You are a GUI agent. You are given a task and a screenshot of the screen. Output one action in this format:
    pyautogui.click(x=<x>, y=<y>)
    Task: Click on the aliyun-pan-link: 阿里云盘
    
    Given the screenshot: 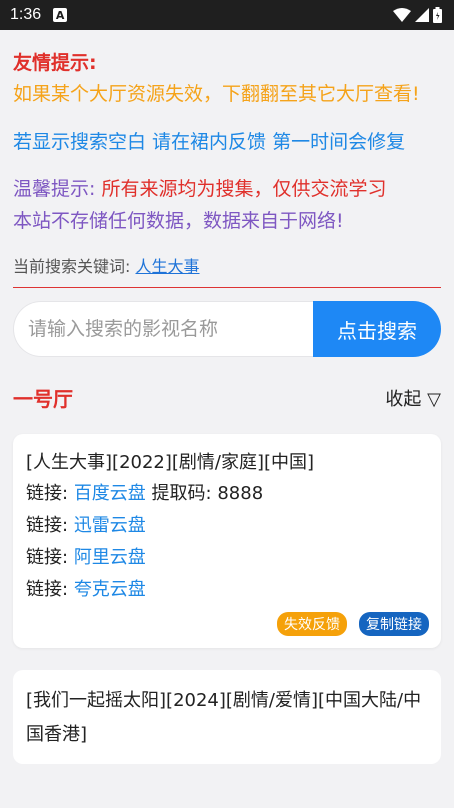 What is the action you would take?
    pyautogui.click(x=110, y=557)
    